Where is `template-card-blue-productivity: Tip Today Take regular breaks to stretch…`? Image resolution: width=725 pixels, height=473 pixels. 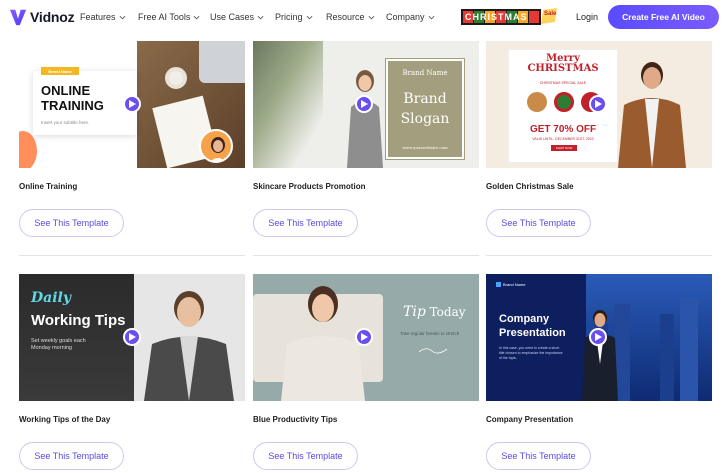 template-card-blue-productivity: Tip Today Take regular breaks to stretch… is located at coordinates (366, 372).